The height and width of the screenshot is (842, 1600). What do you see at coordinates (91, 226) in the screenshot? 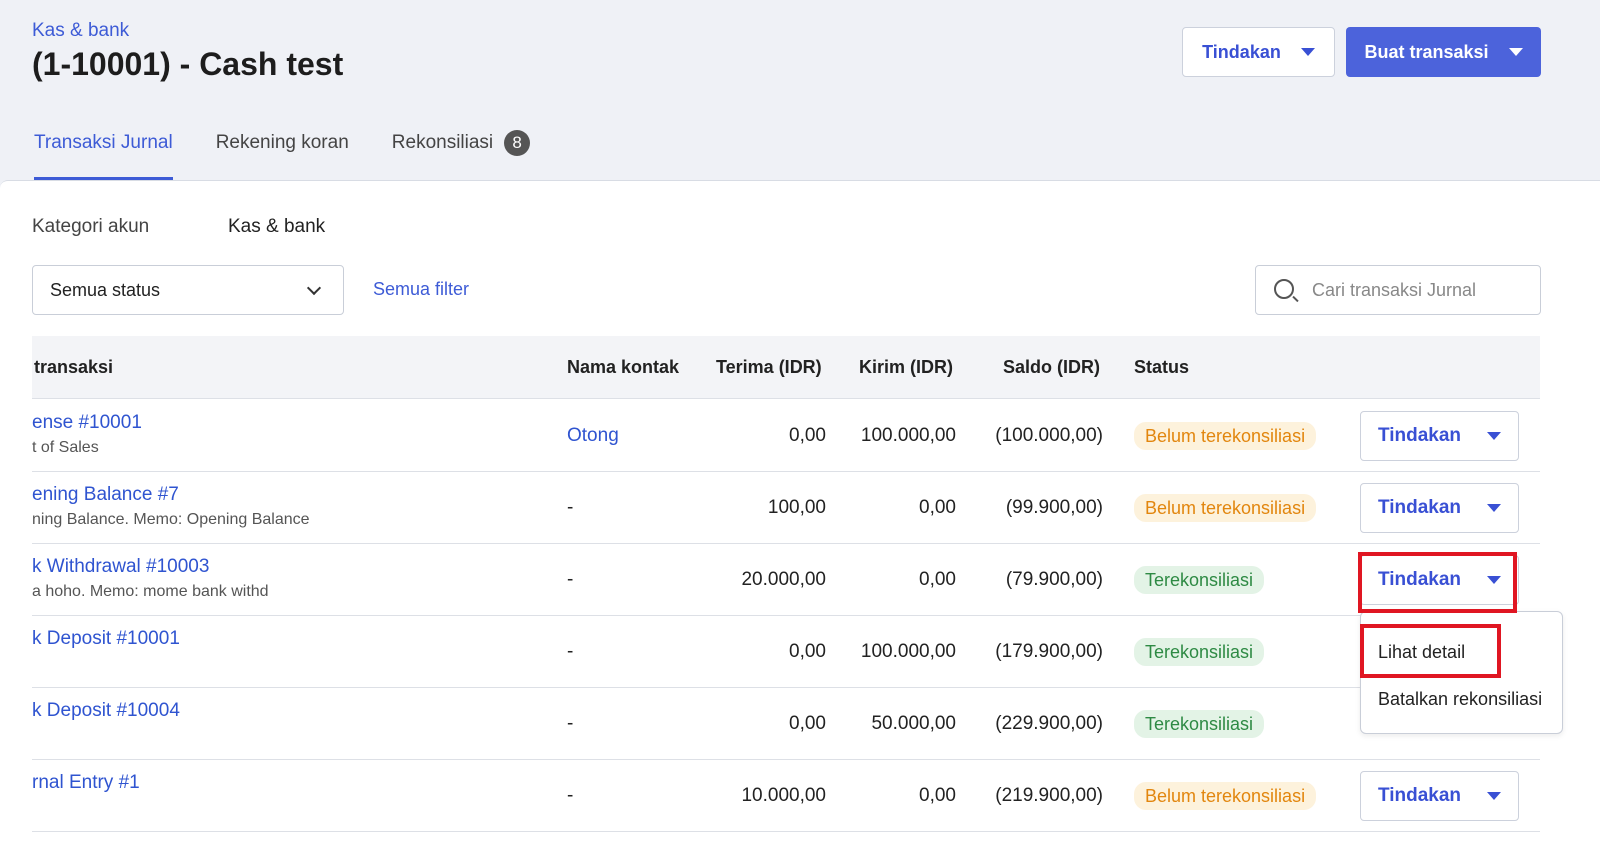
I see `category-label: Kategori akun` at bounding box center [91, 226].